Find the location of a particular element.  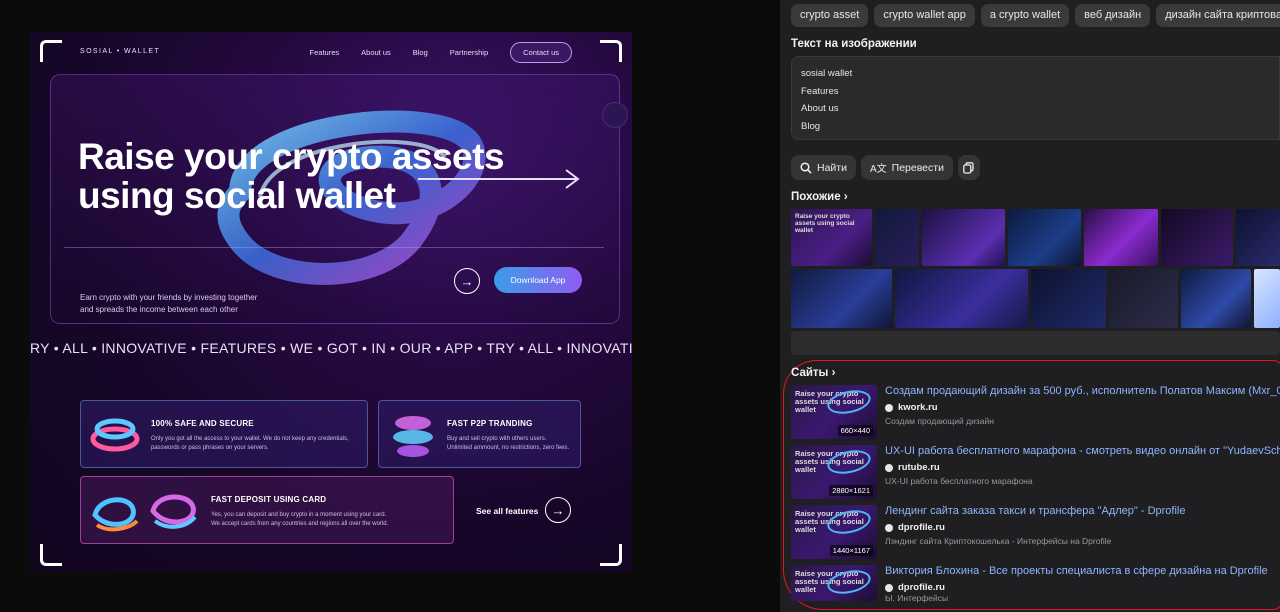

tag-web-design: веб дизайн is located at coordinates (1113, 15).